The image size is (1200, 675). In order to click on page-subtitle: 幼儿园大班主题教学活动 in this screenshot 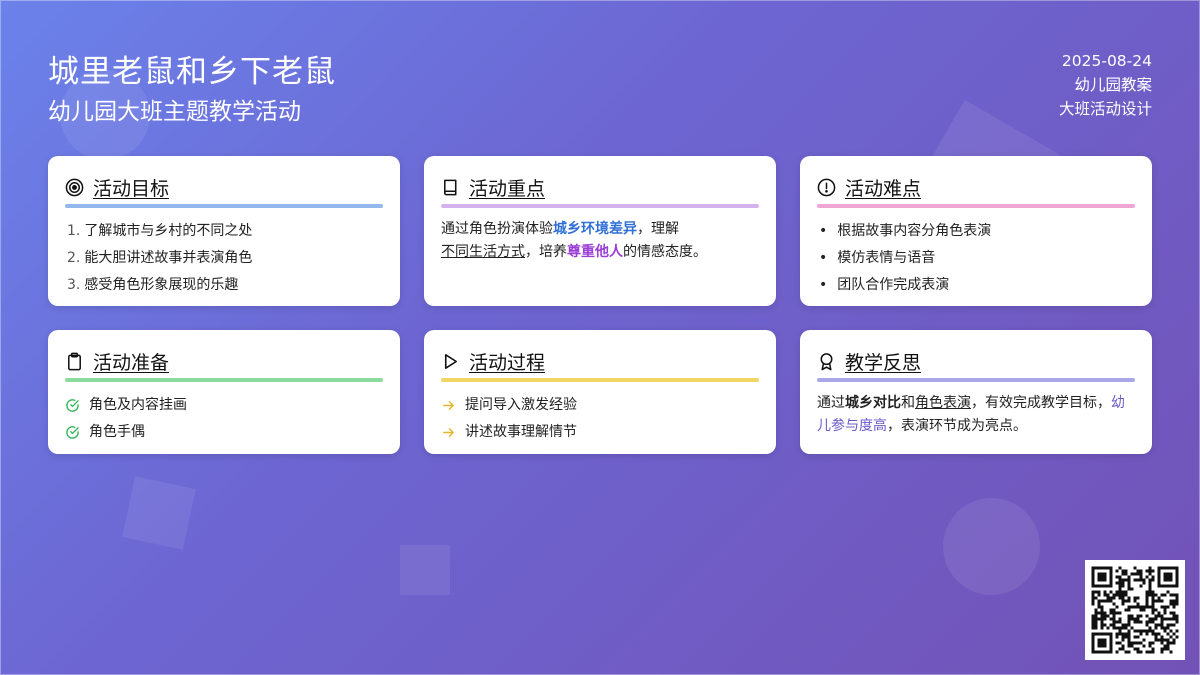, I will do `click(174, 112)`.